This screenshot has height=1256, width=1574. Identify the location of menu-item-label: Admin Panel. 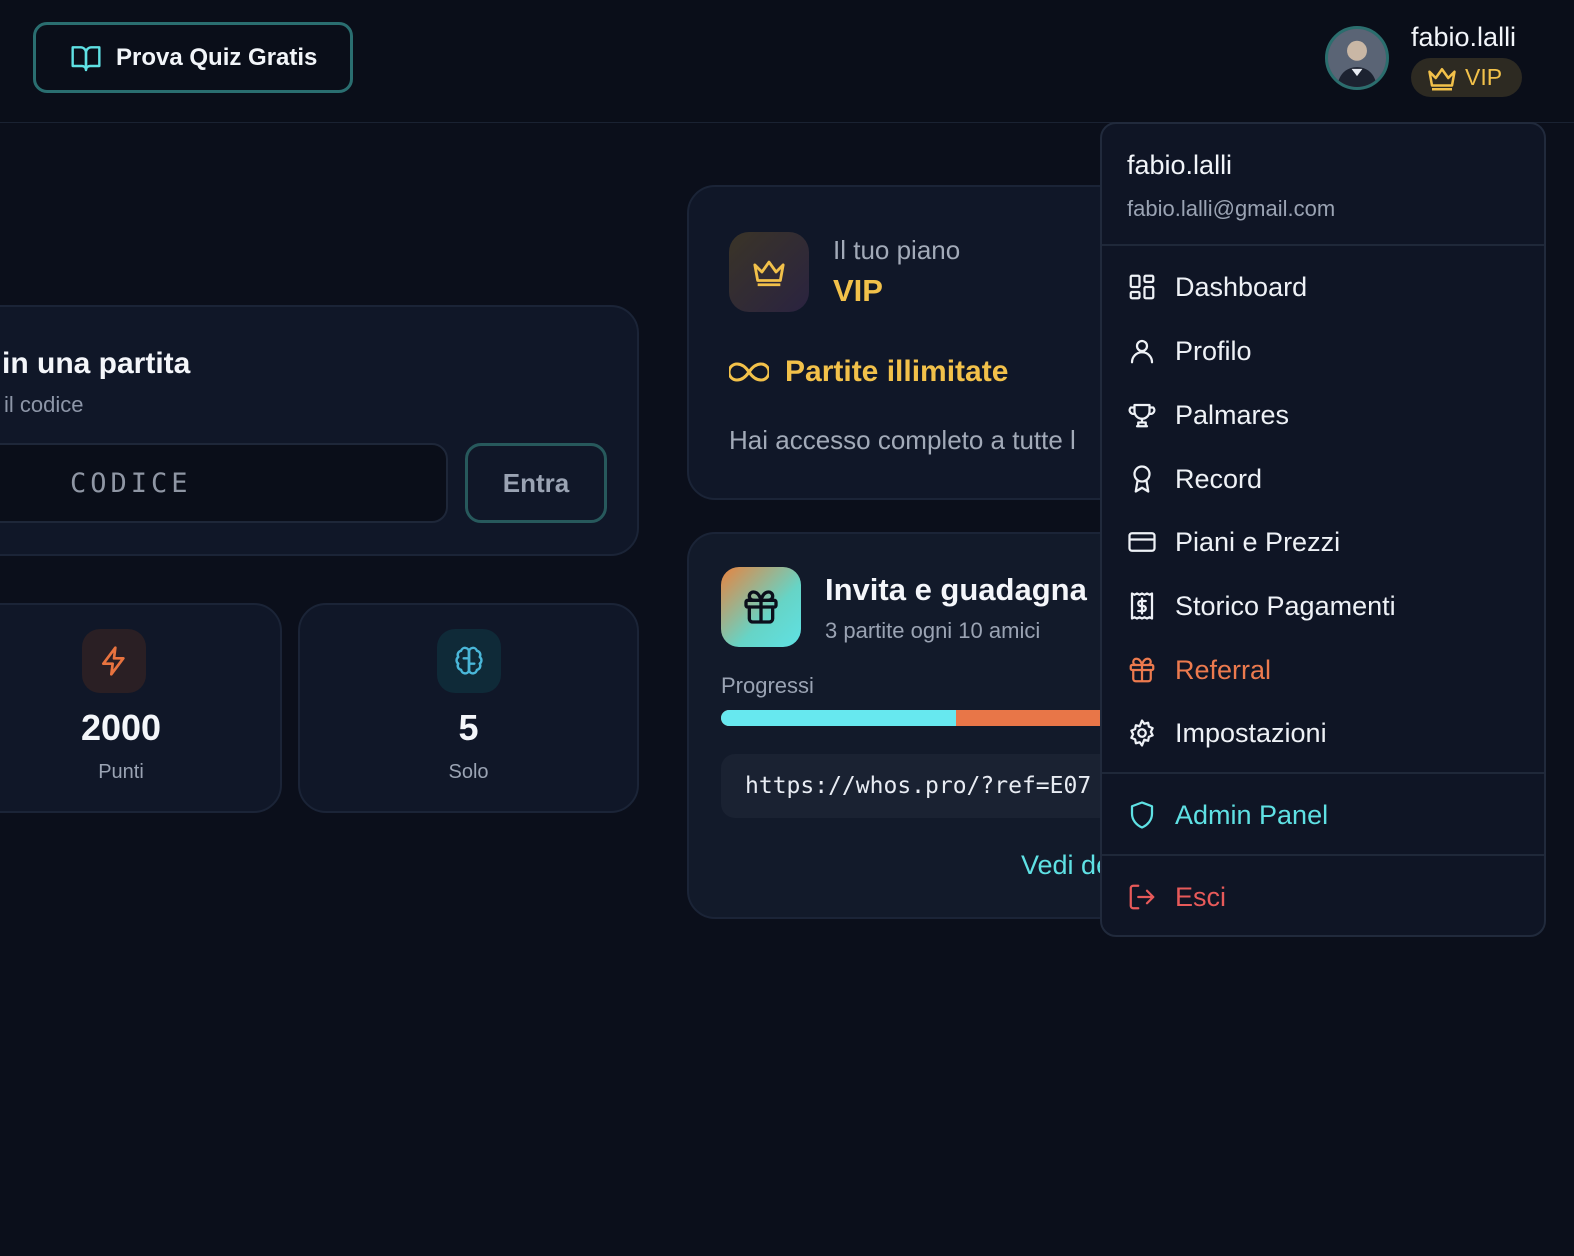
(1252, 814).